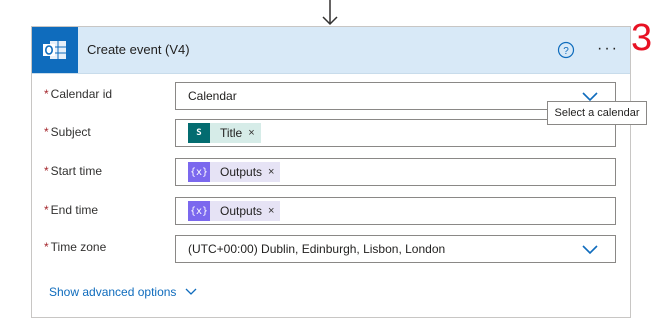  Describe the element at coordinates (76, 171) in the screenshot. I see `start-time-label-text: Start time` at that location.